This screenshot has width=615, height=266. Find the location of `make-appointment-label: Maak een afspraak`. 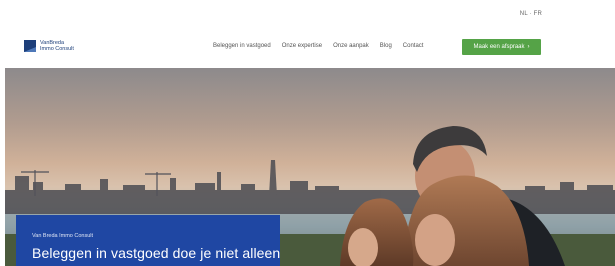

make-appointment-label: Maak een afspraak is located at coordinates (499, 47).